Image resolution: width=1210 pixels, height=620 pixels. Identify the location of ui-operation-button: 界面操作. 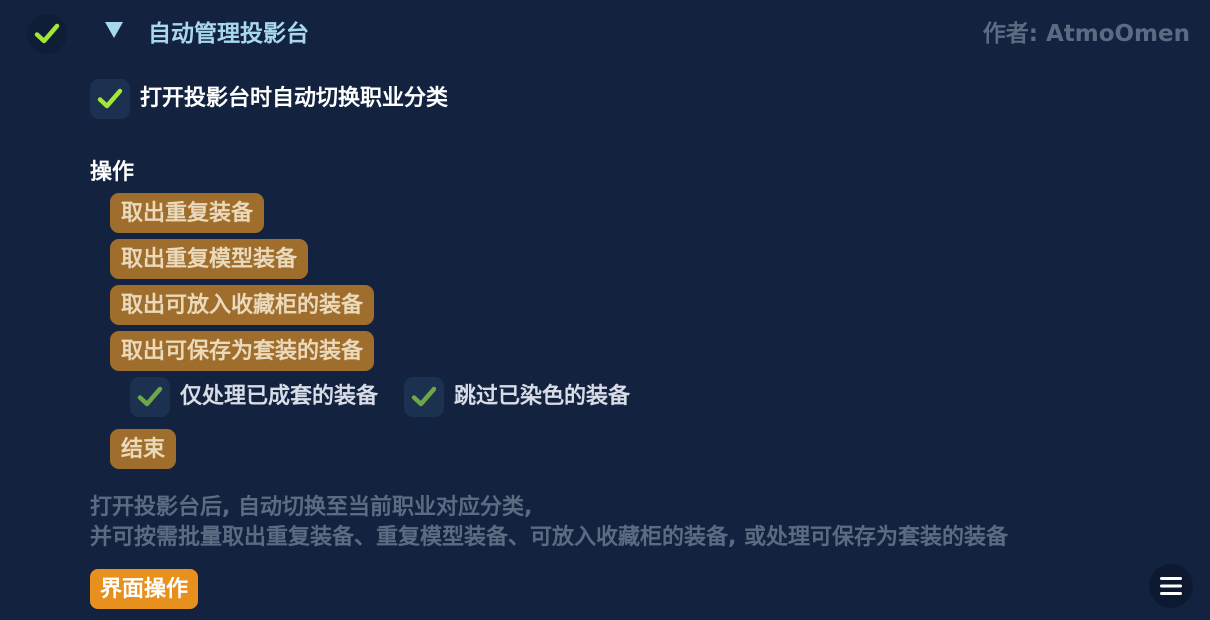
(144, 589).